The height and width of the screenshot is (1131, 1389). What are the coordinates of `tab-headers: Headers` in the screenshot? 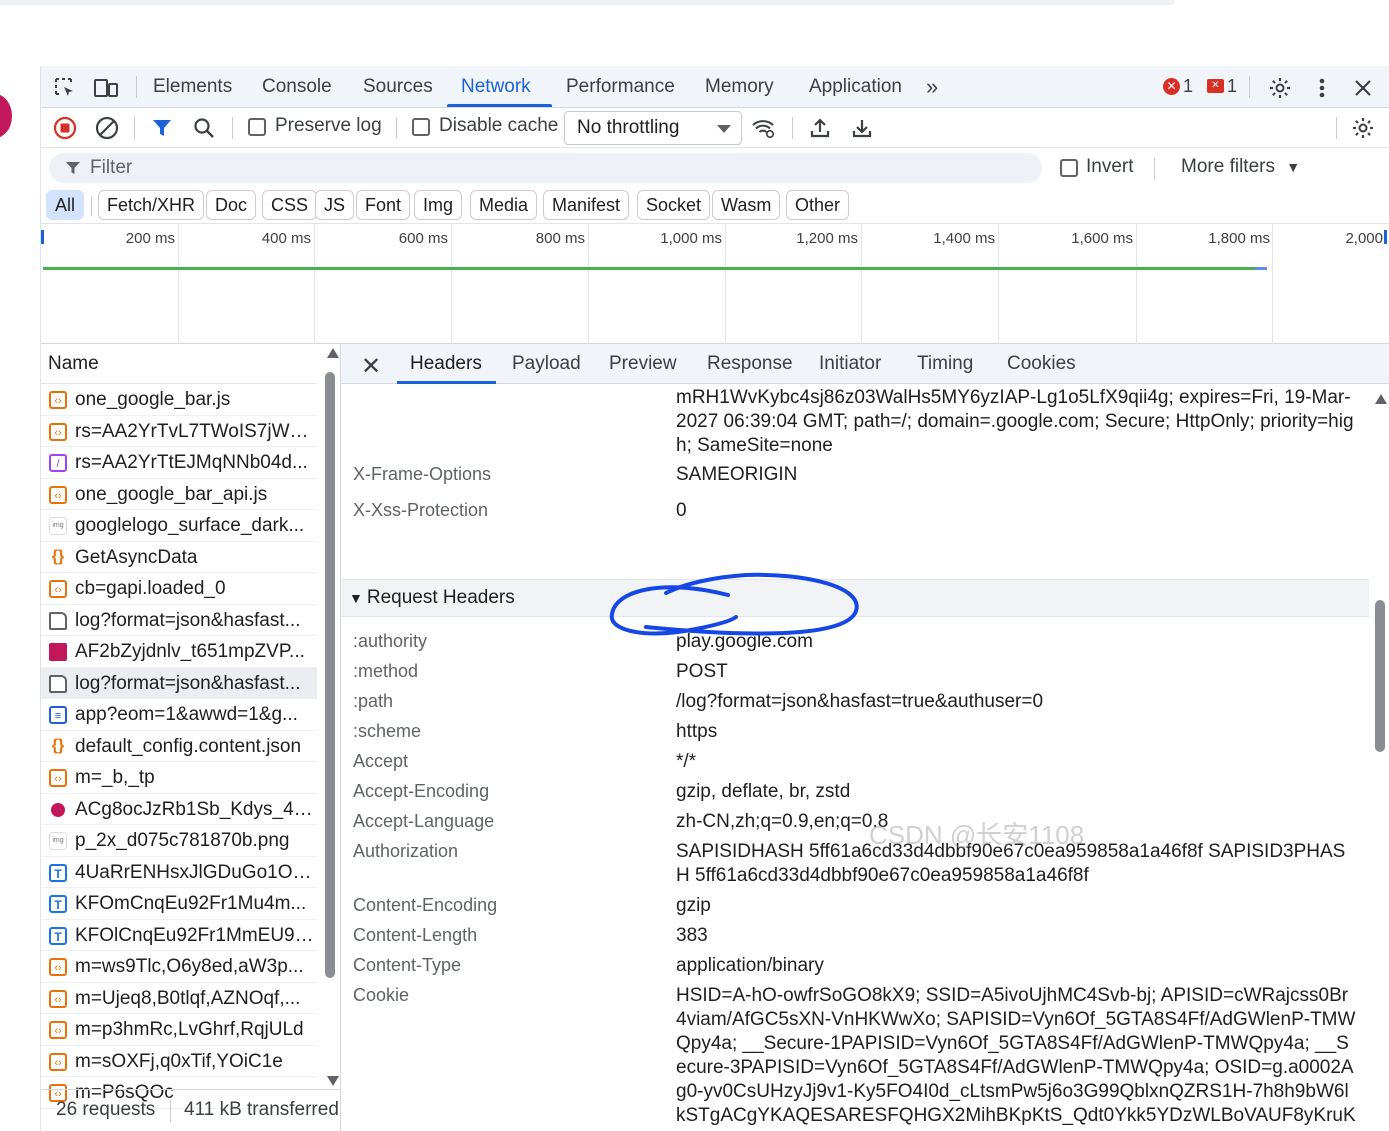 It's located at (446, 364).